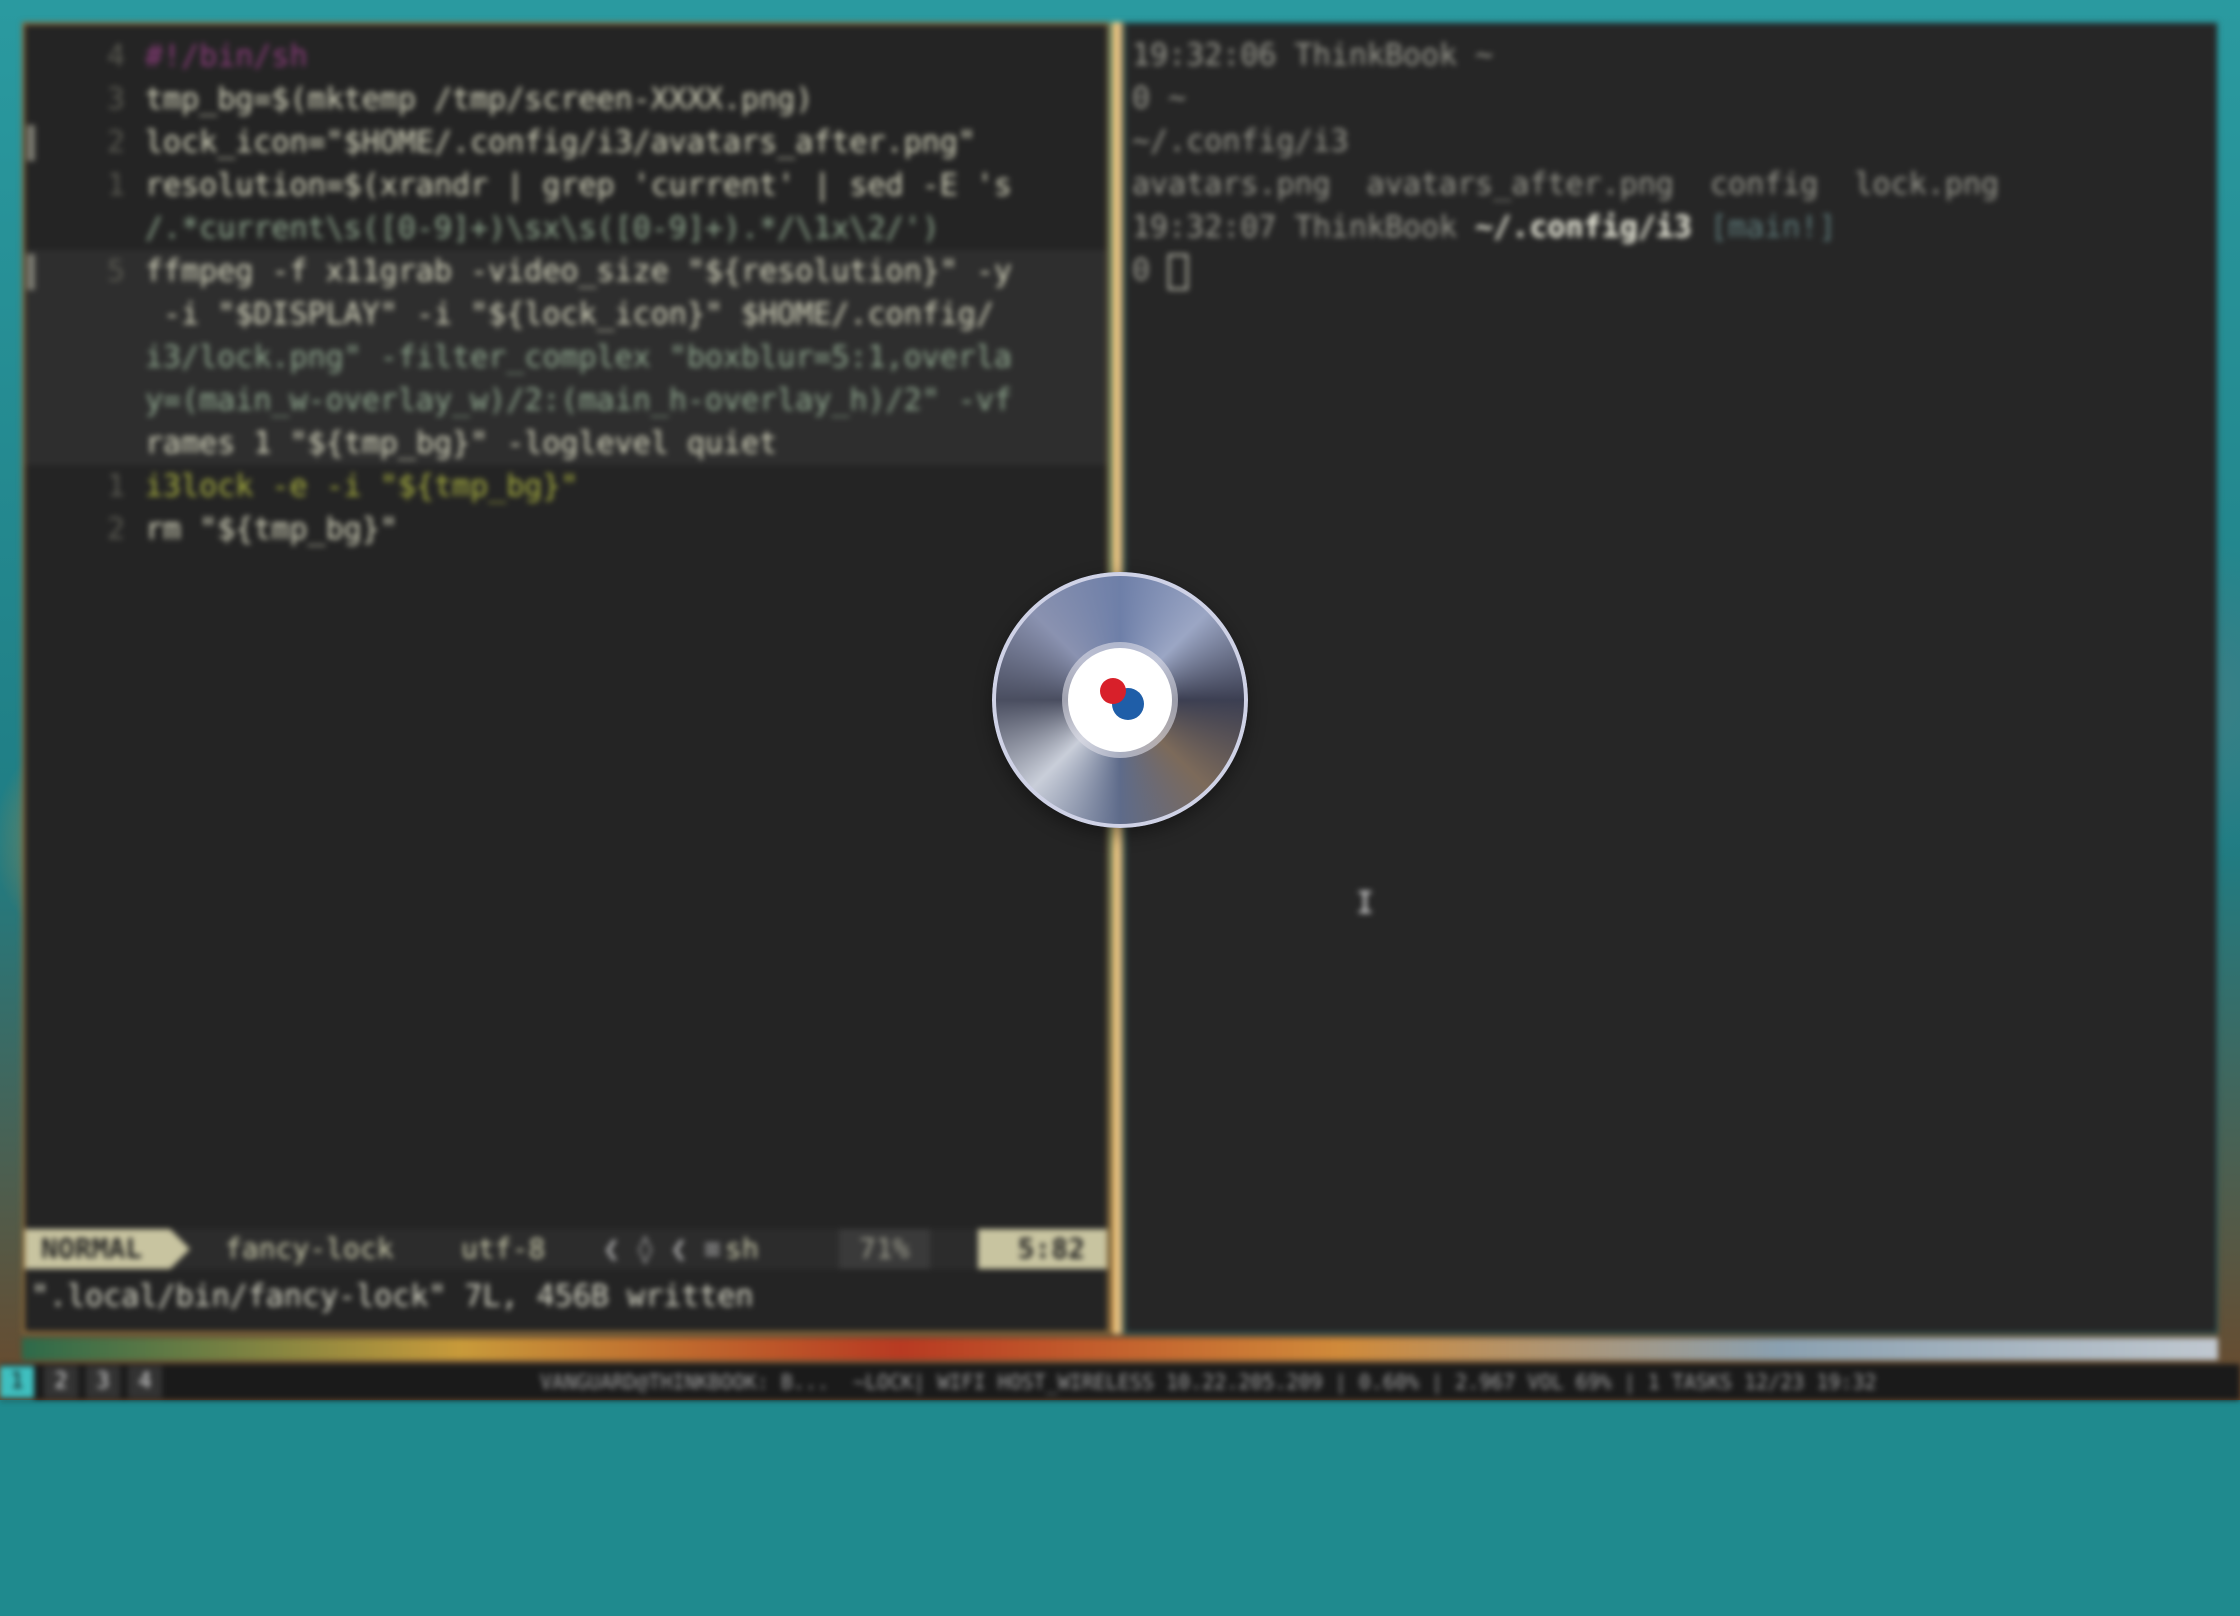  What do you see at coordinates (1313, 55) in the screenshot?
I see `terminal-line: 19:32:06 ThinkBook ~` at bounding box center [1313, 55].